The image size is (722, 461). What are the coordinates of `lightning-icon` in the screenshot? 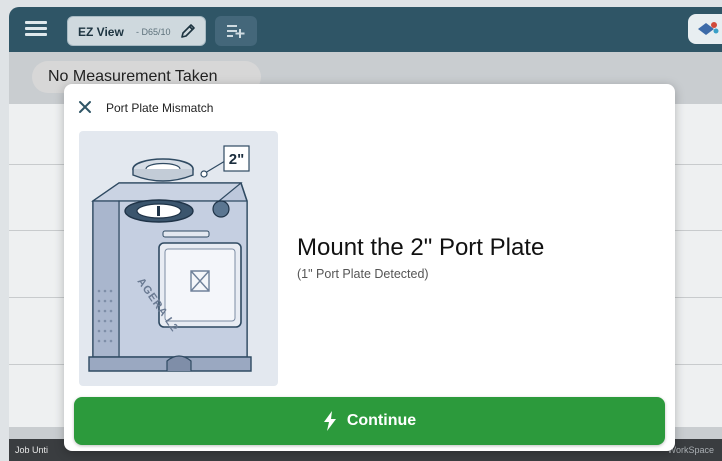 It's located at (329, 421).